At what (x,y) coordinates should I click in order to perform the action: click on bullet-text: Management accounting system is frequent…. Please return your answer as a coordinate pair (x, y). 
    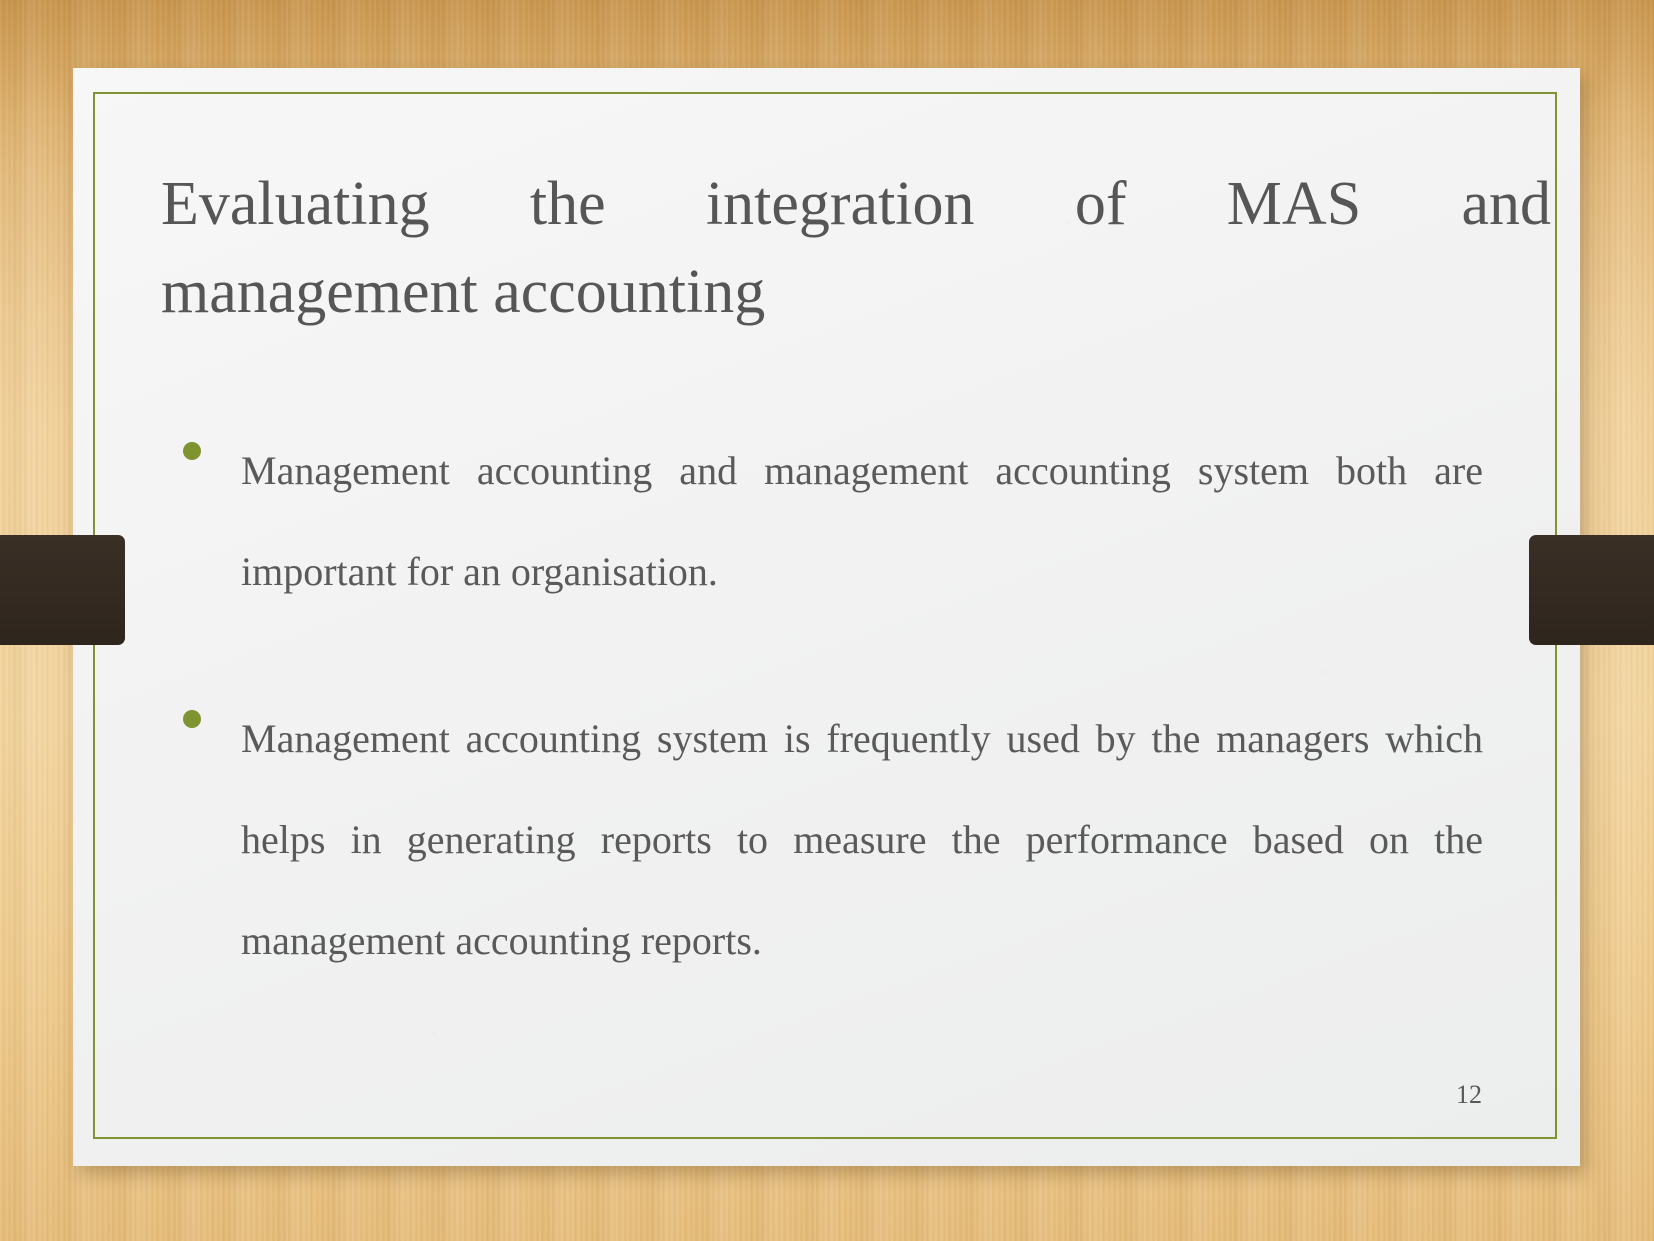
    Looking at the image, I should click on (862, 839).